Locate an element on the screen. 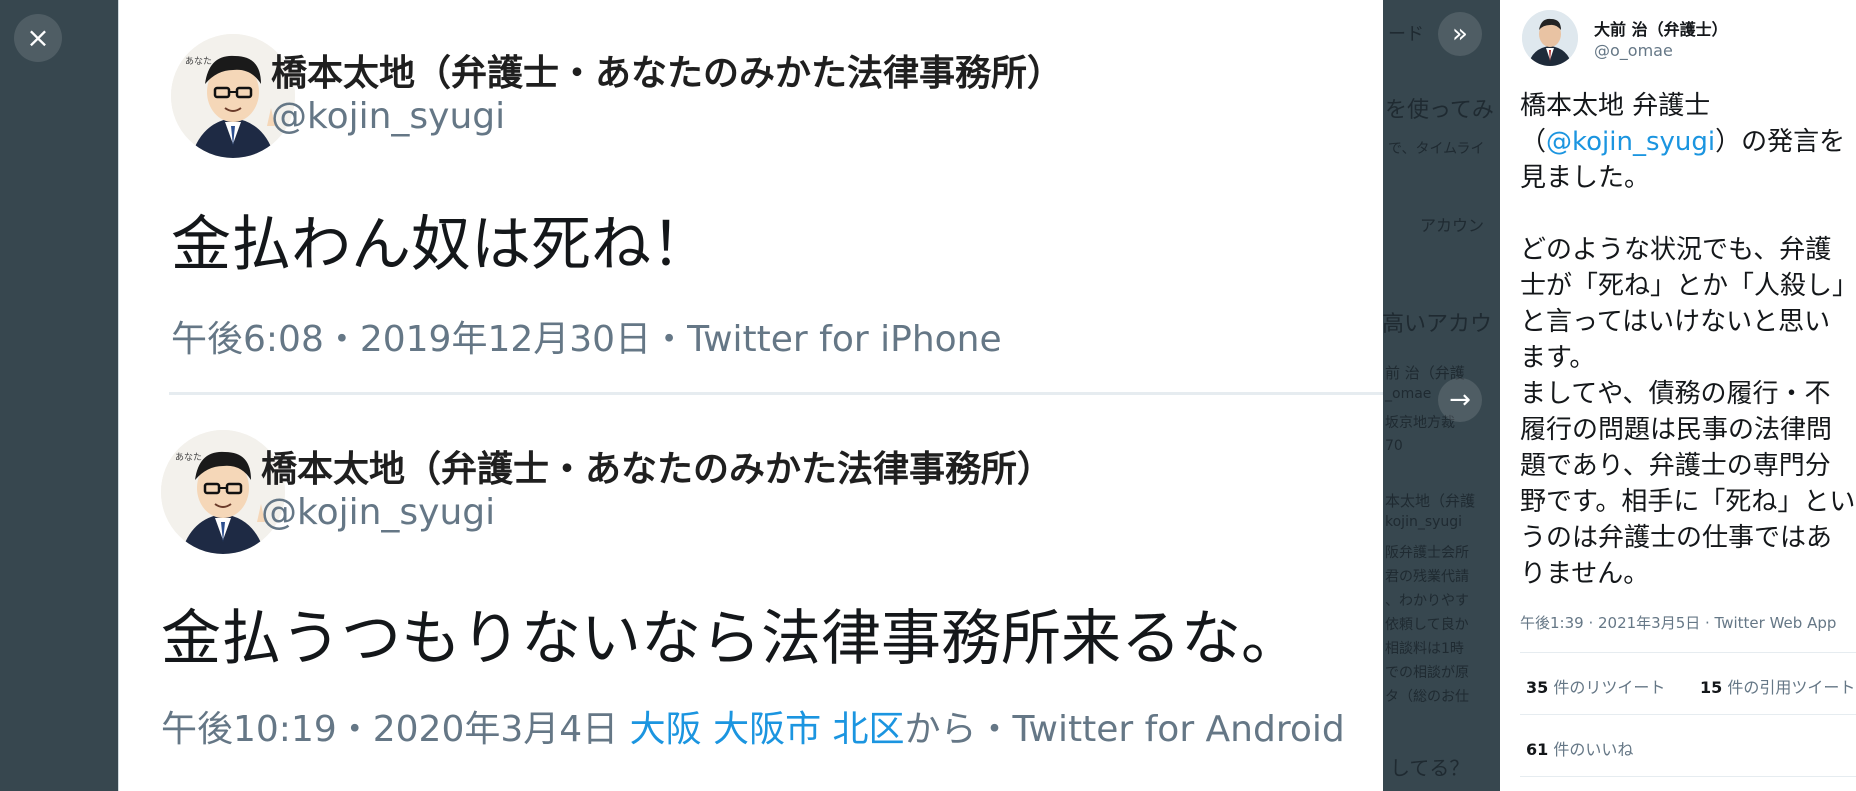 The width and height of the screenshot is (1856, 791). avatar is located at coordinates (1550, 38).